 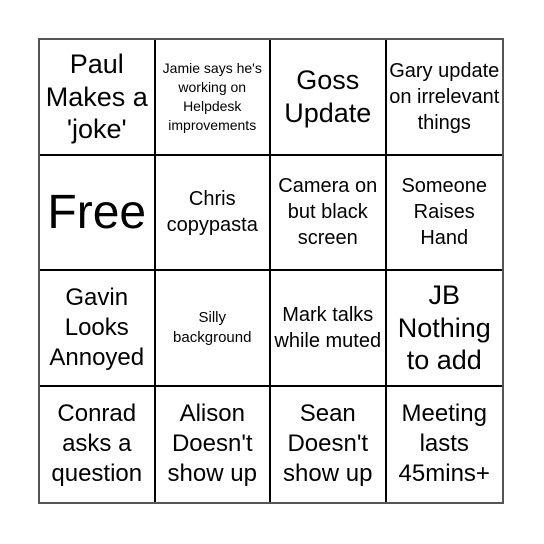 I want to click on bingo-cell: Meeting lasts 45mins+, so click(x=445, y=445).